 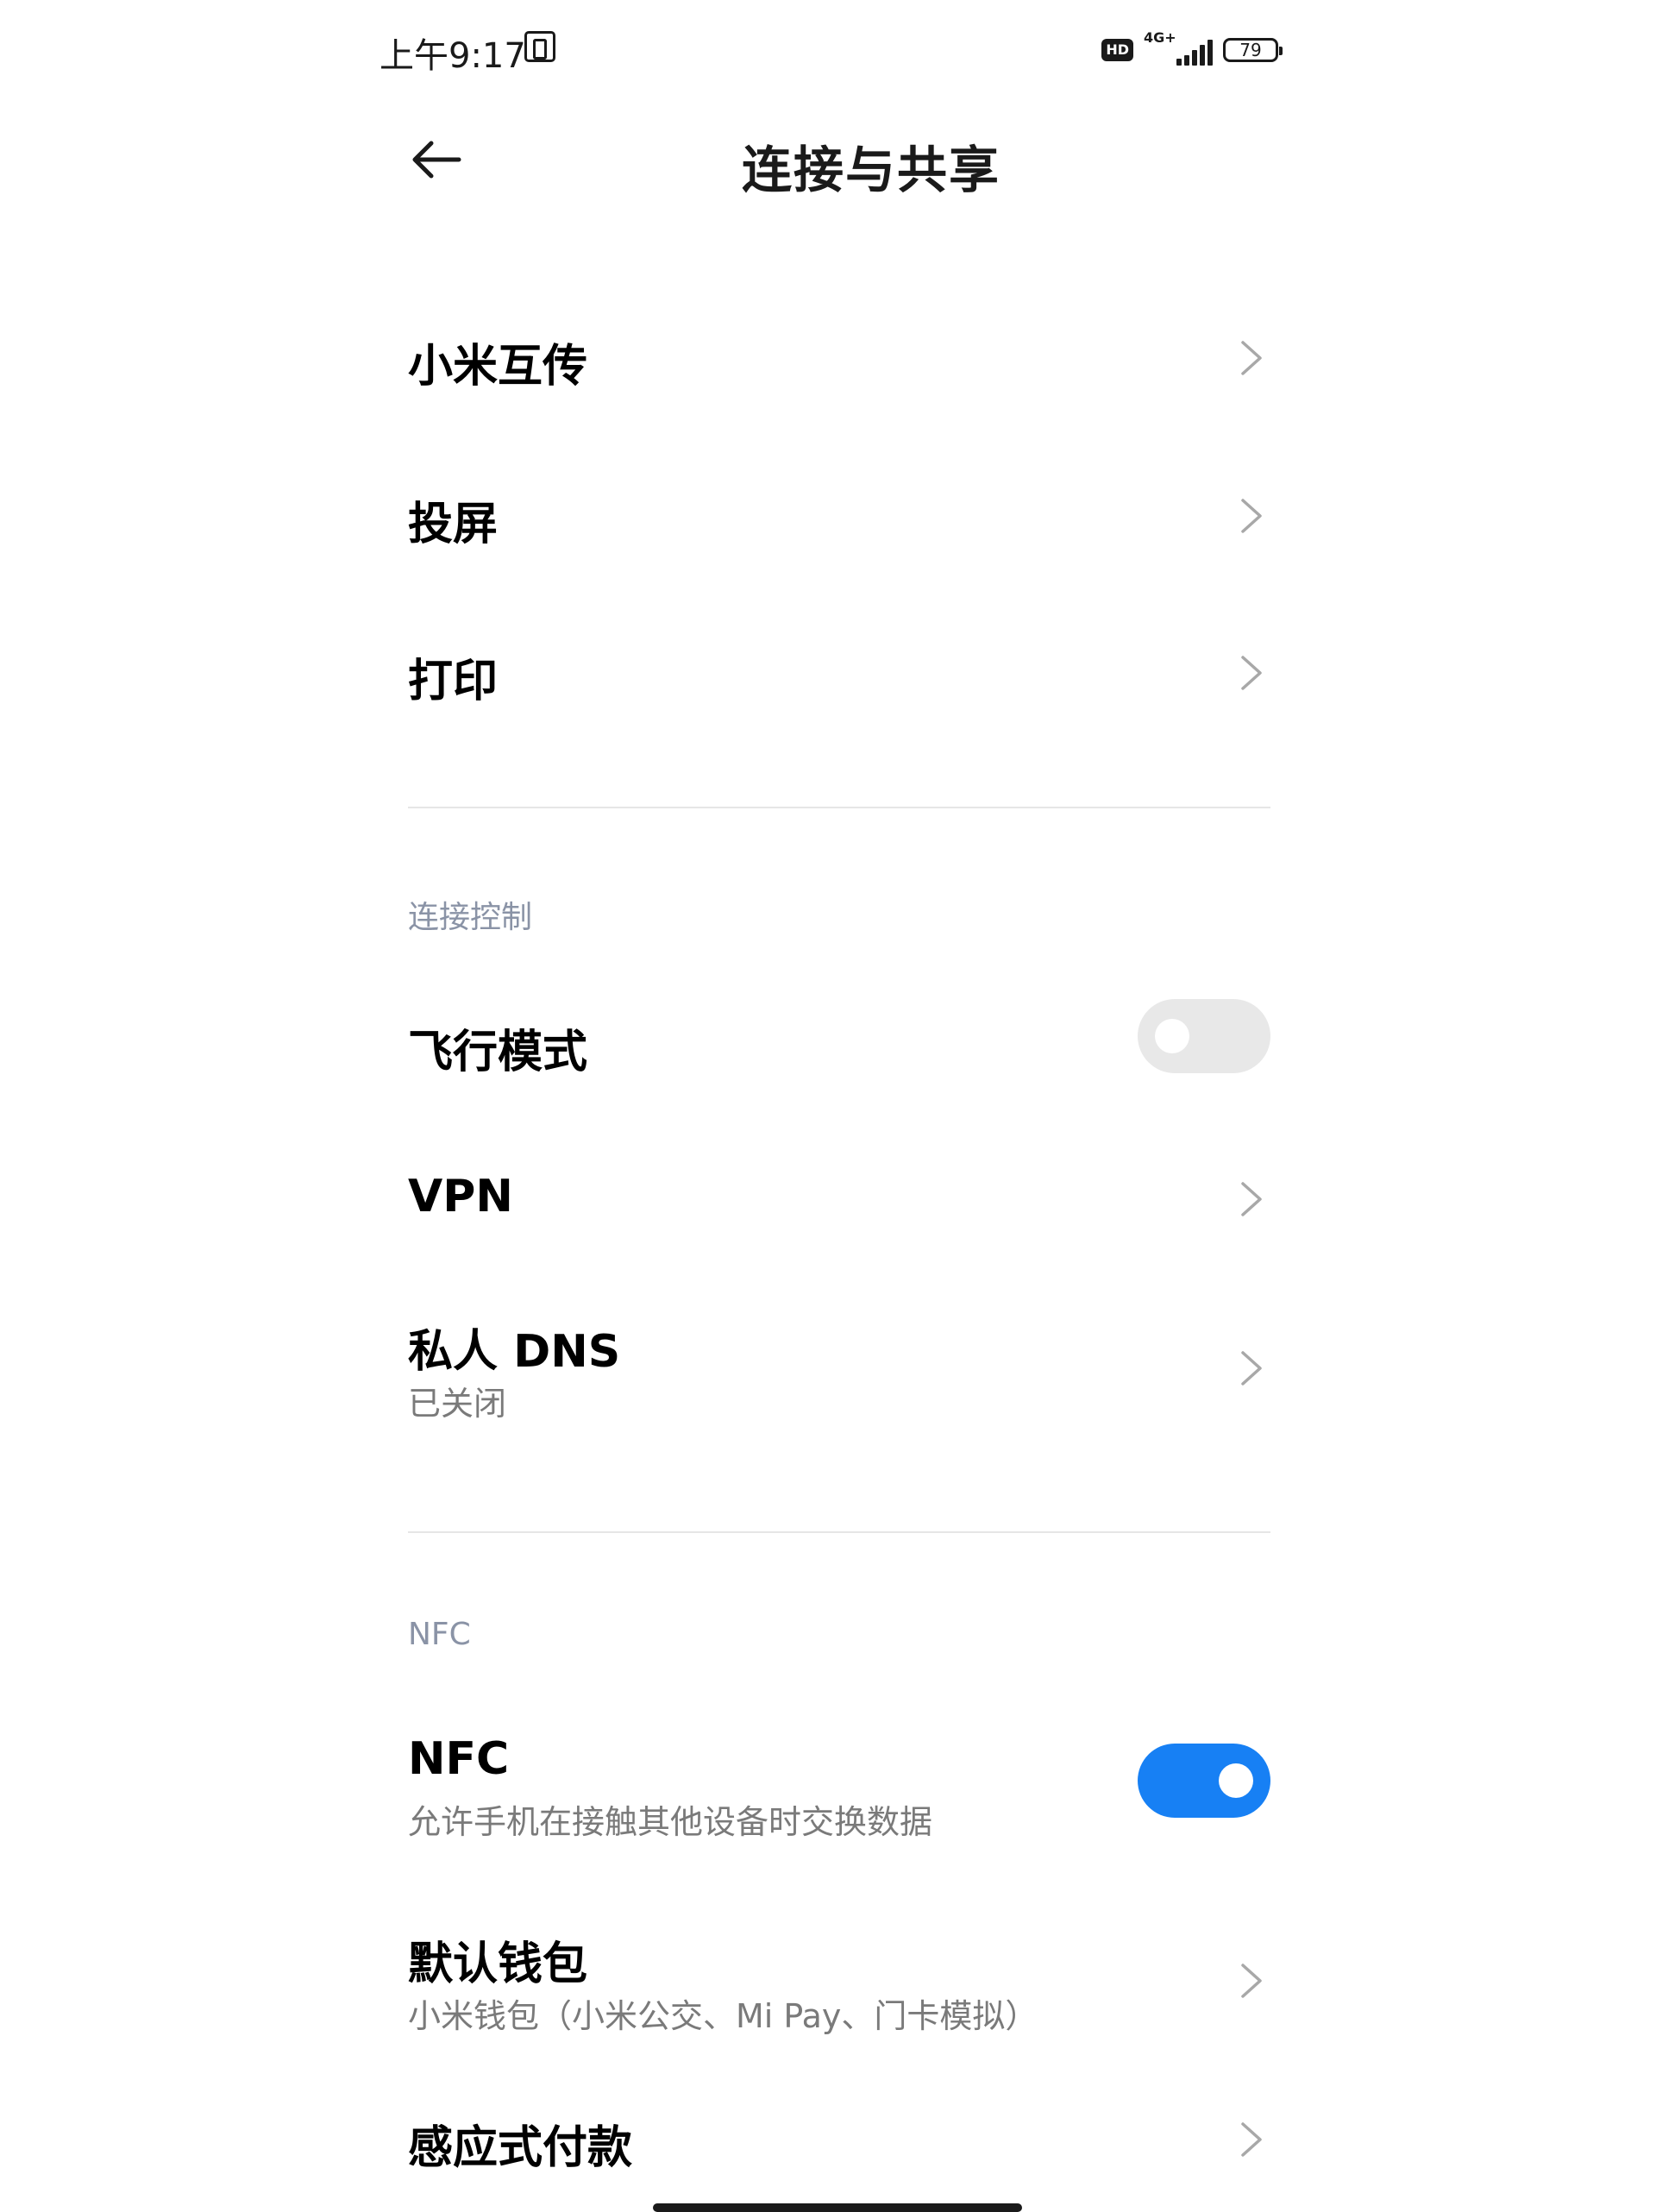 What do you see at coordinates (454, 525) in the screenshot?
I see `item-title: 投屏` at bounding box center [454, 525].